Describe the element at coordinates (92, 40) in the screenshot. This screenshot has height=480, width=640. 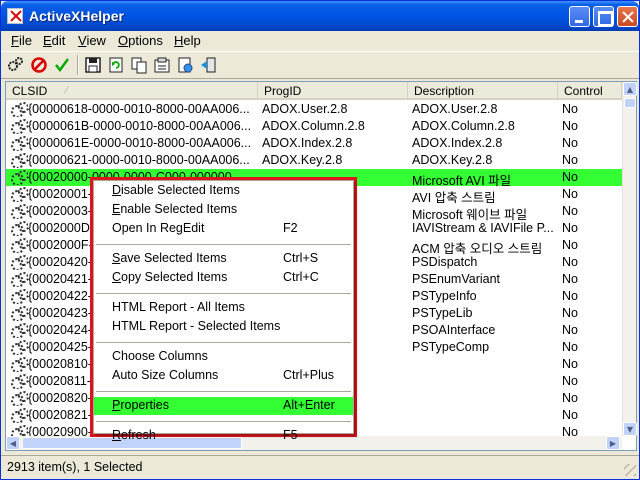
I see `menu-view: View` at that location.